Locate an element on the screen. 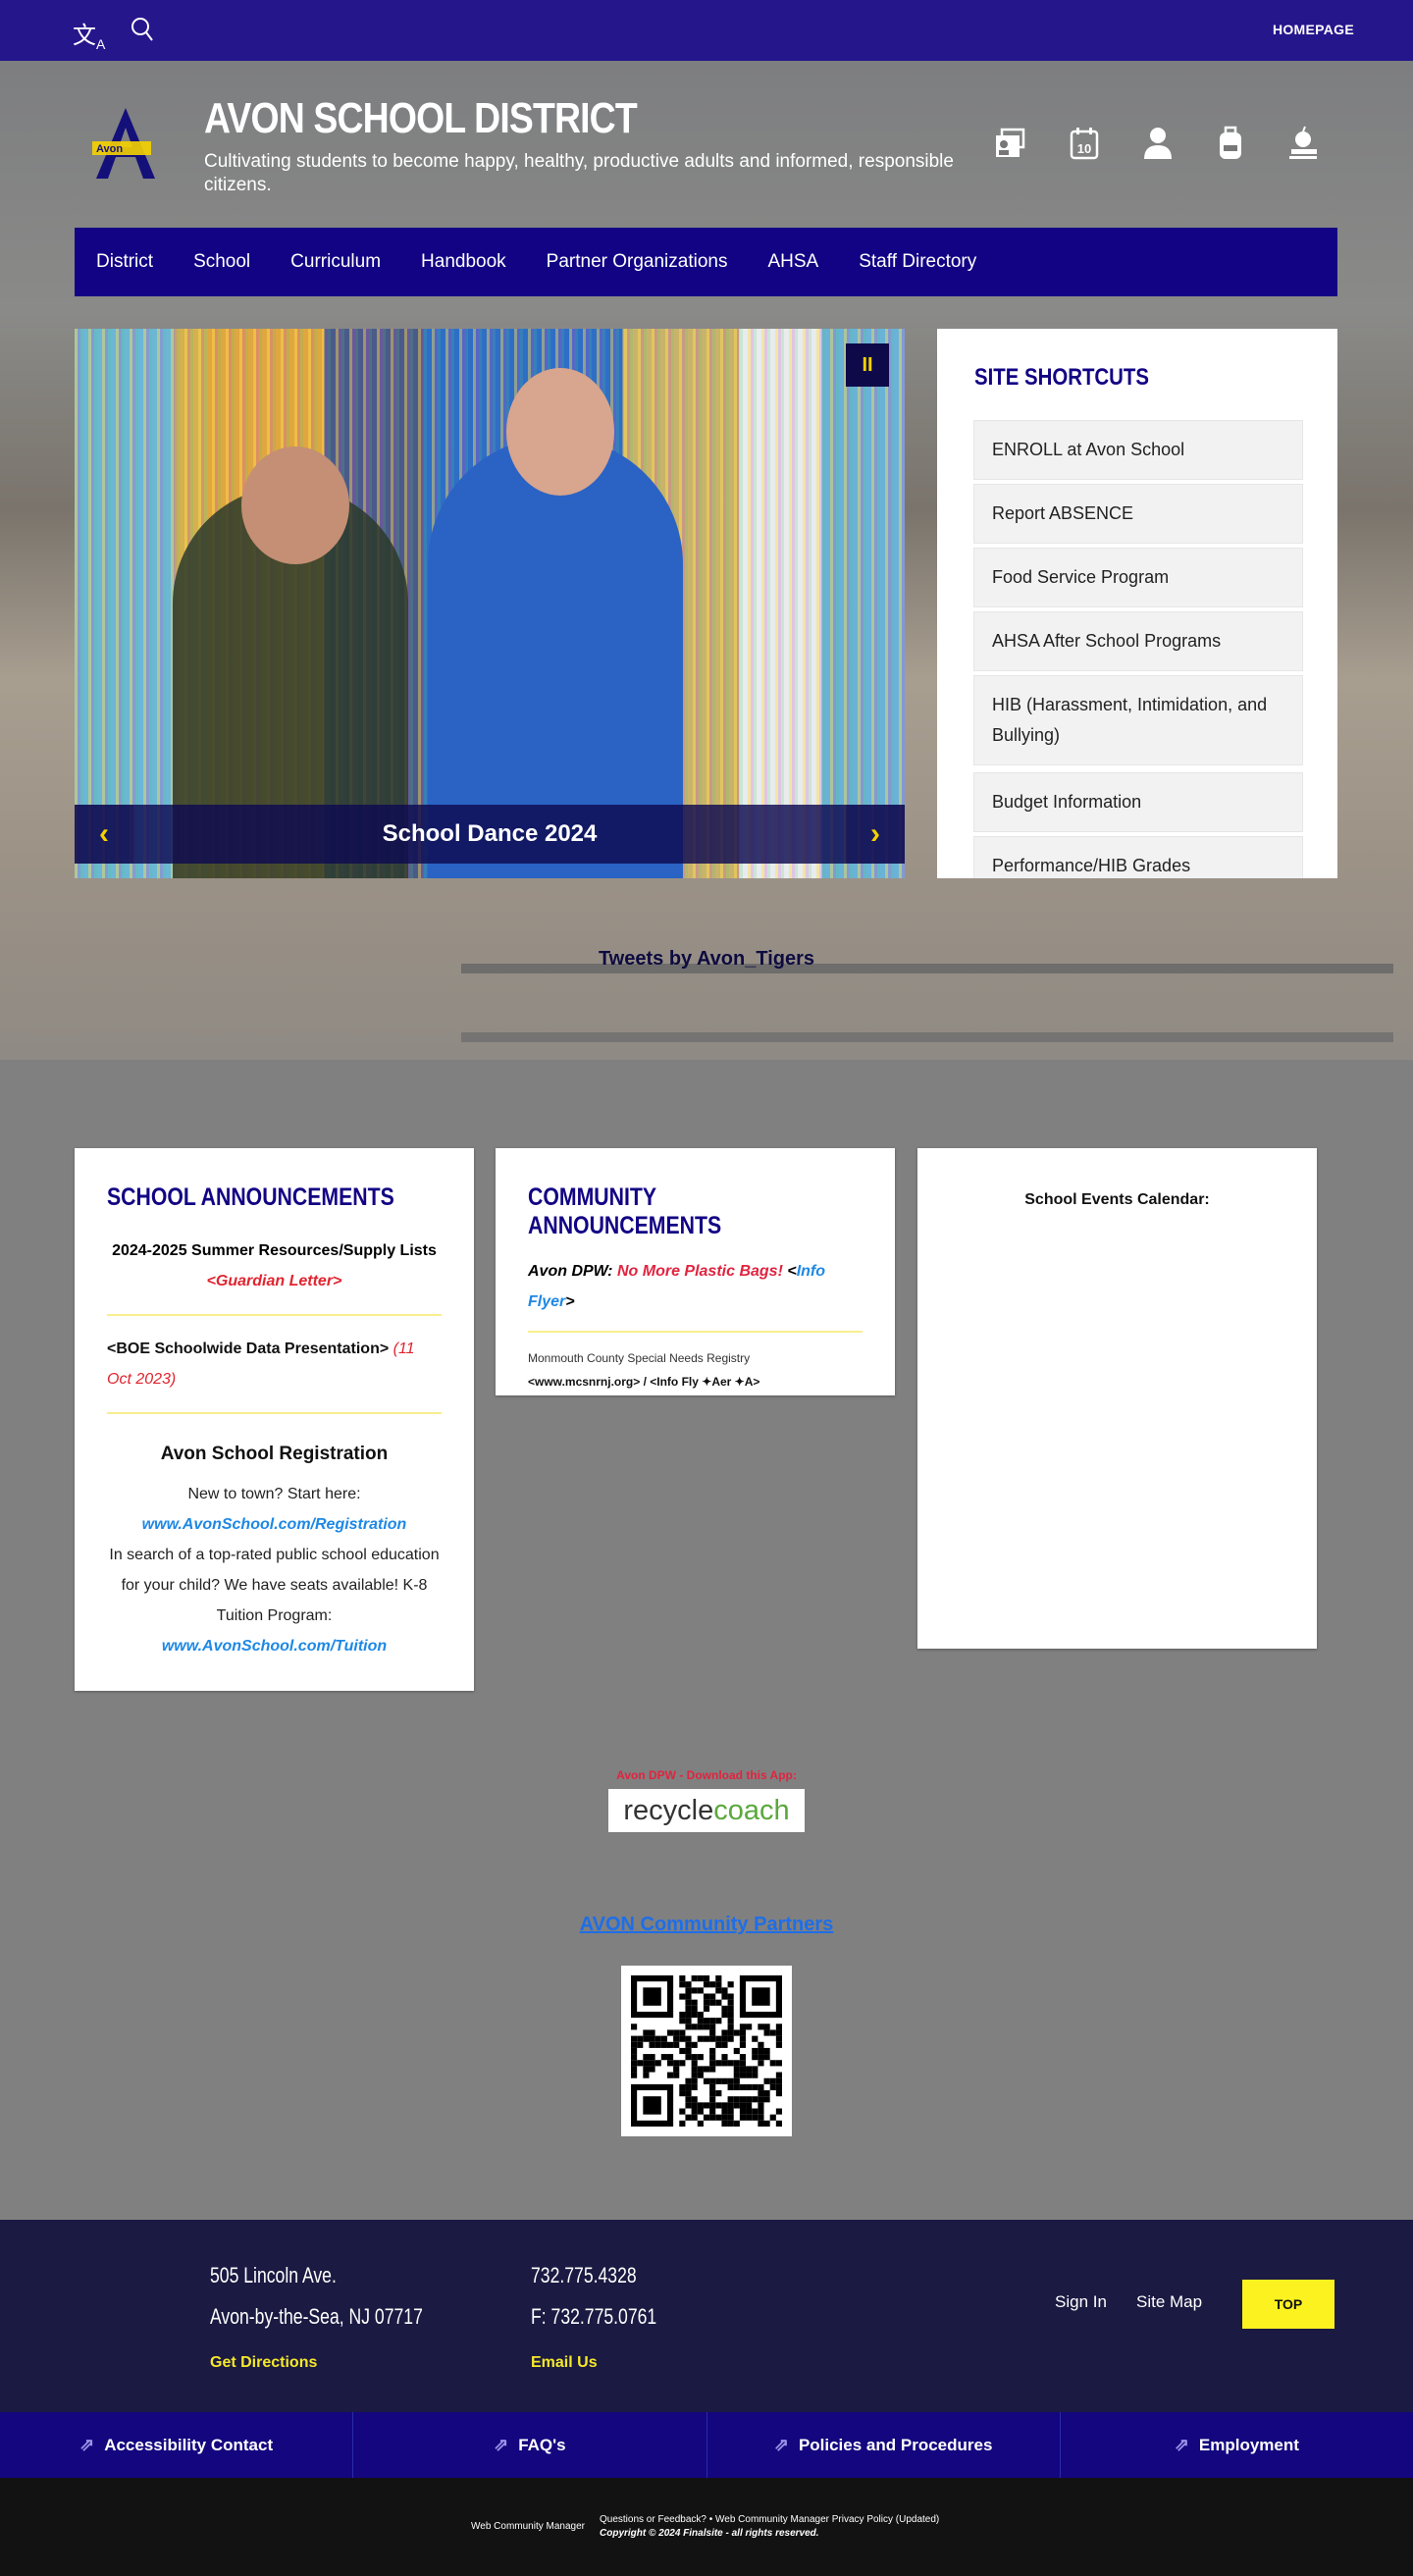  guardian-letter-link: <Guardian Letter> is located at coordinates (274, 1281).